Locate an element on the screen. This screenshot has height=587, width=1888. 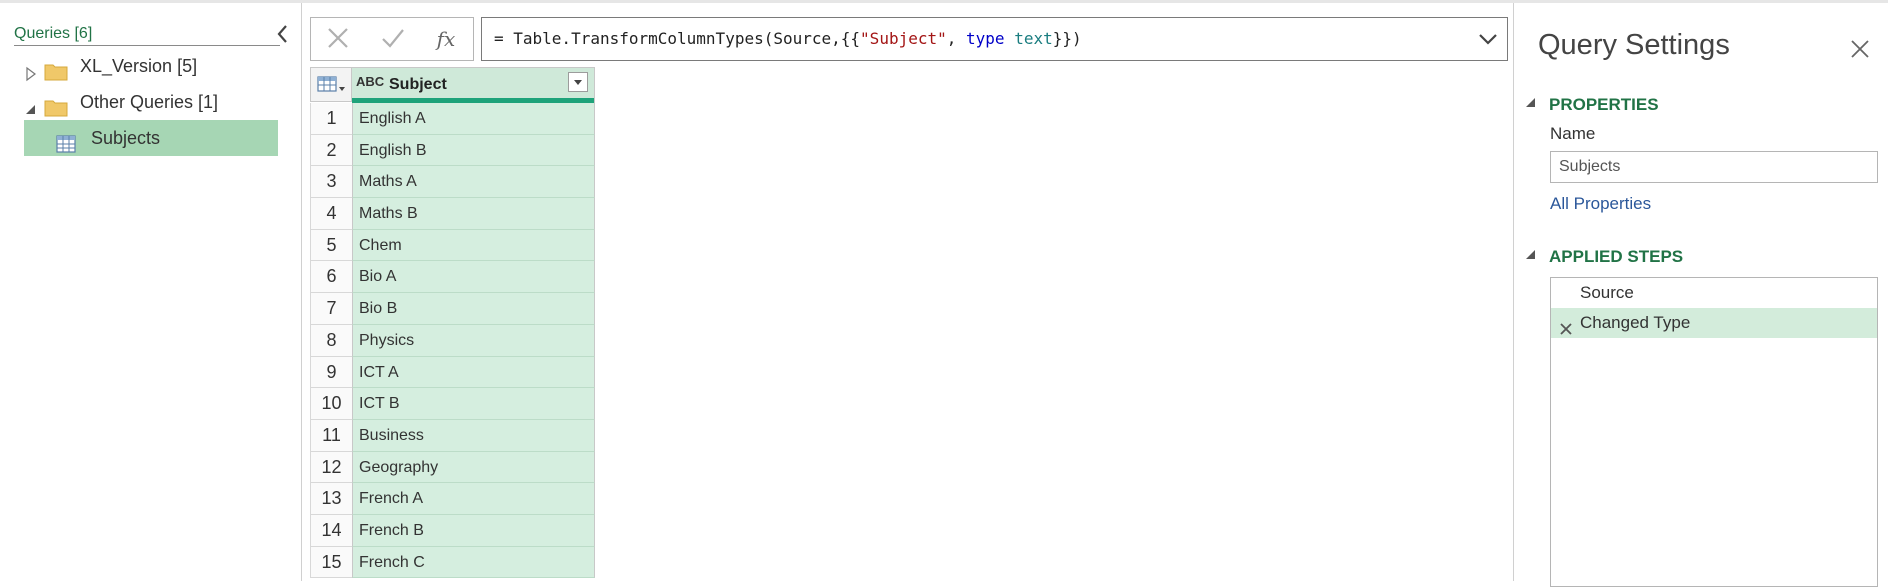
expand-caret-icon is located at coordinates (31, 70).